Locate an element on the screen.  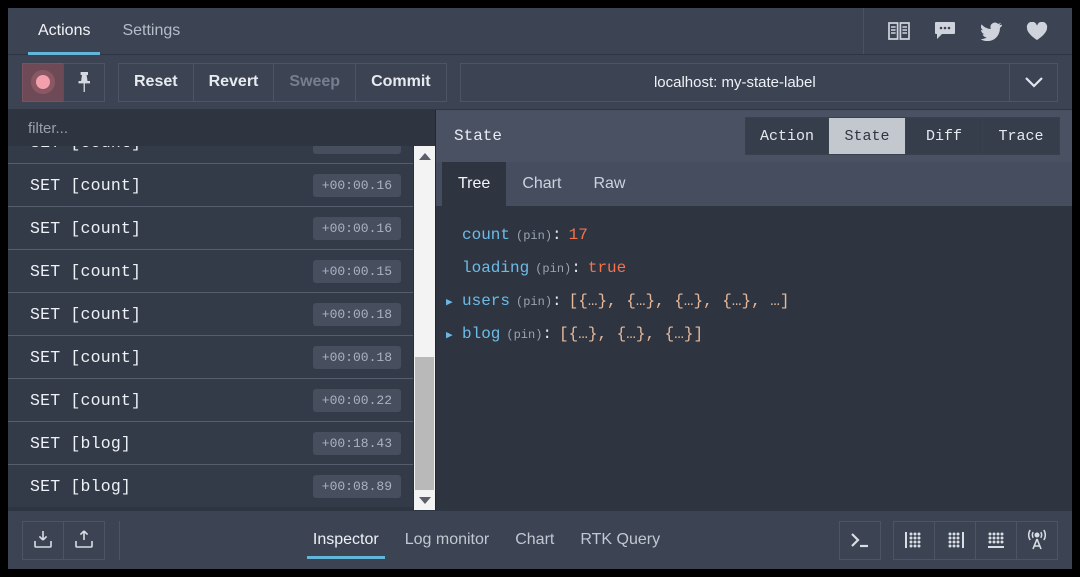
dock-bottom-icon is located at coordinates (996, 540).